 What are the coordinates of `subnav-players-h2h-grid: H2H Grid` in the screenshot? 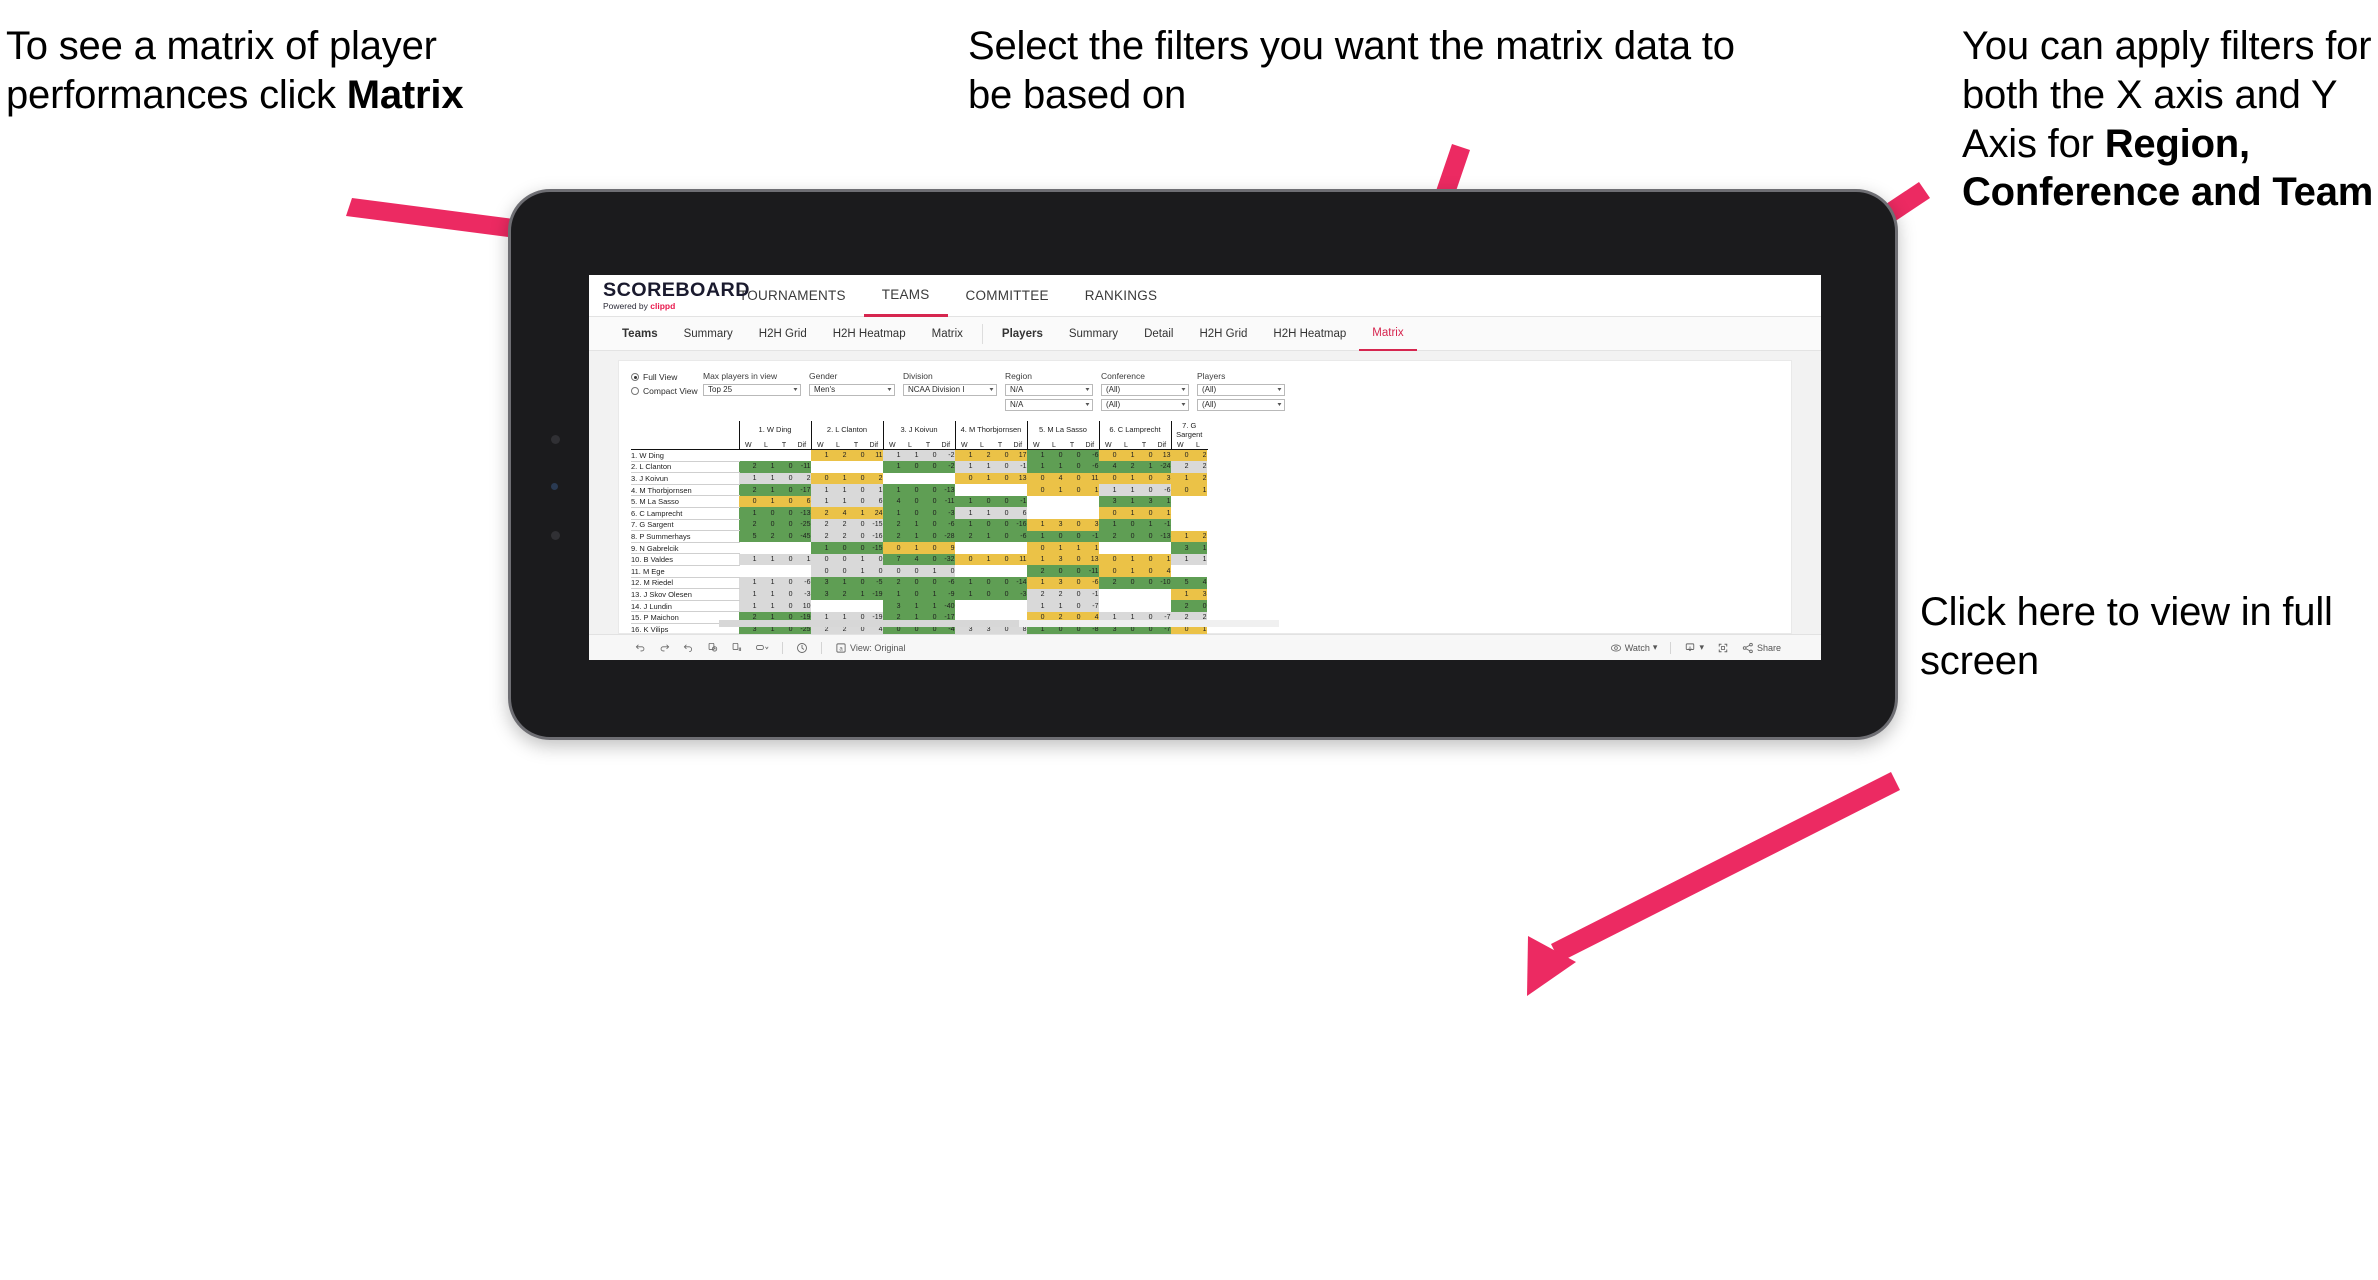 It's located at (1223, 334).